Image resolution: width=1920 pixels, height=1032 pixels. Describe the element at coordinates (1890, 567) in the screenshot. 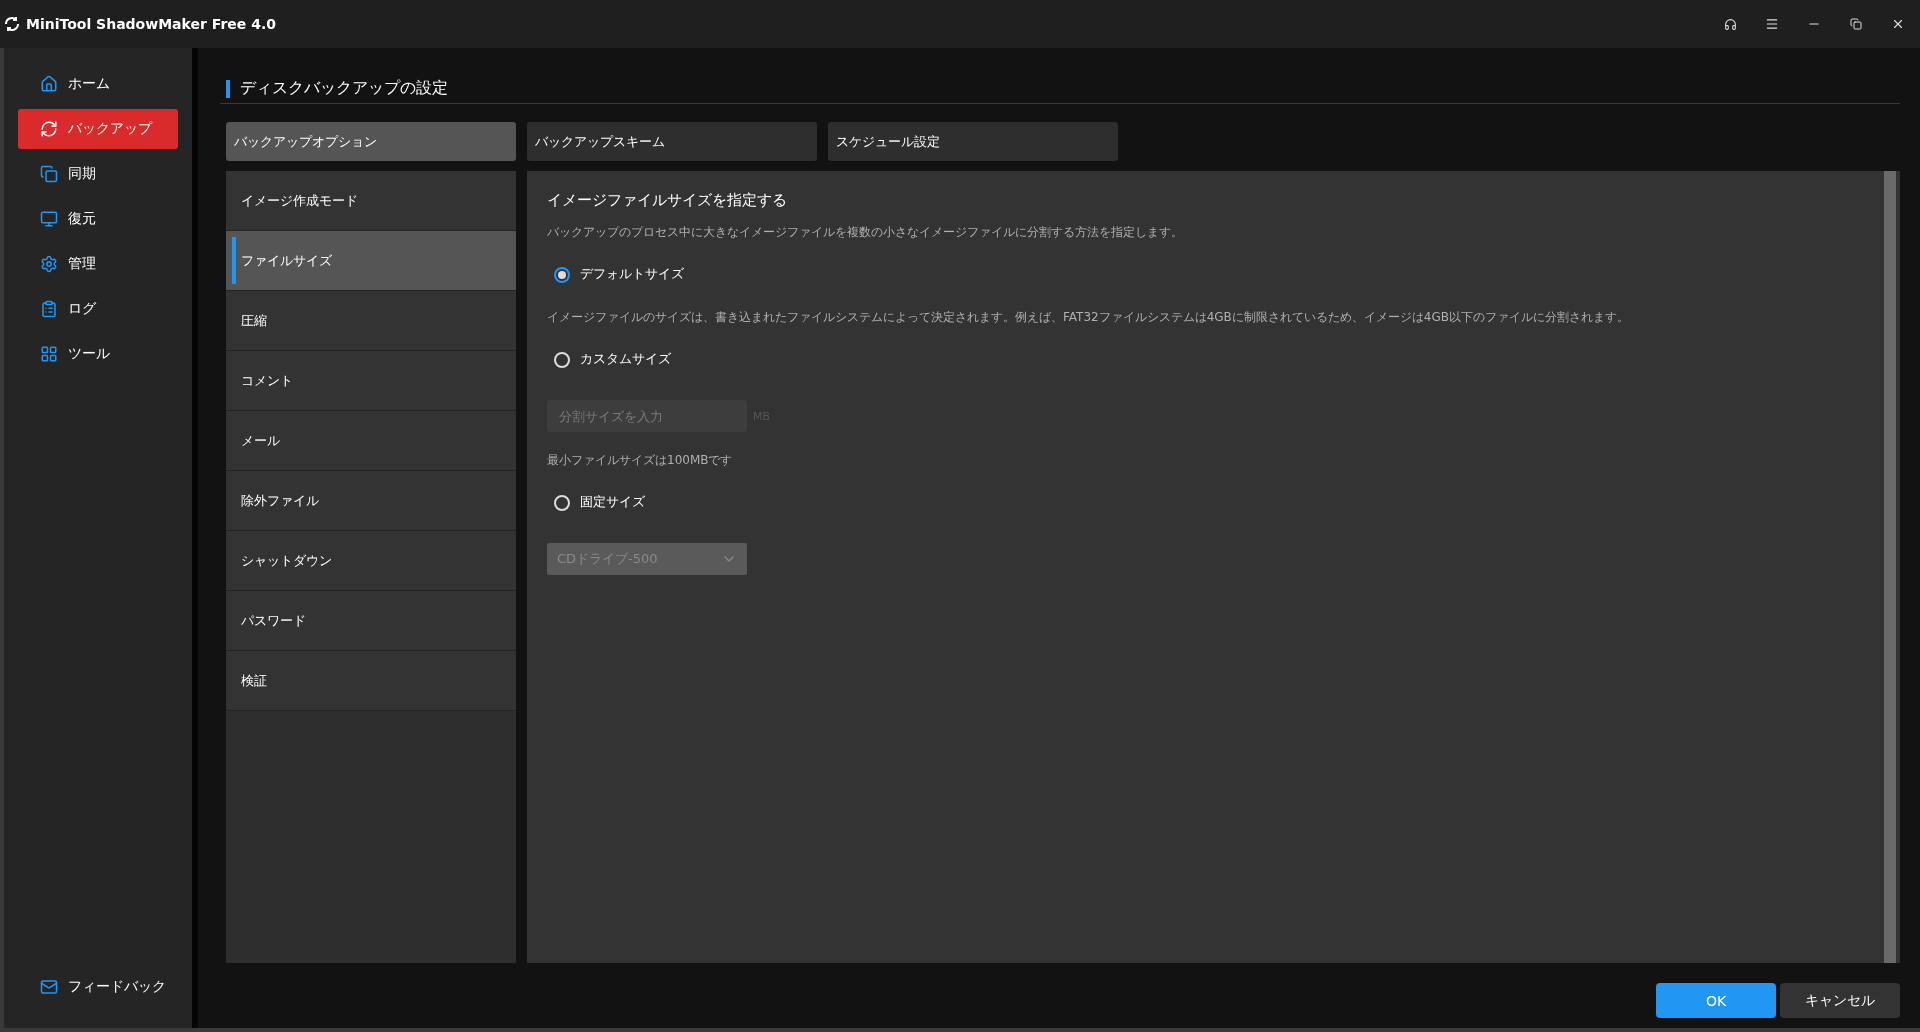

I see `scrollbar` at that location.